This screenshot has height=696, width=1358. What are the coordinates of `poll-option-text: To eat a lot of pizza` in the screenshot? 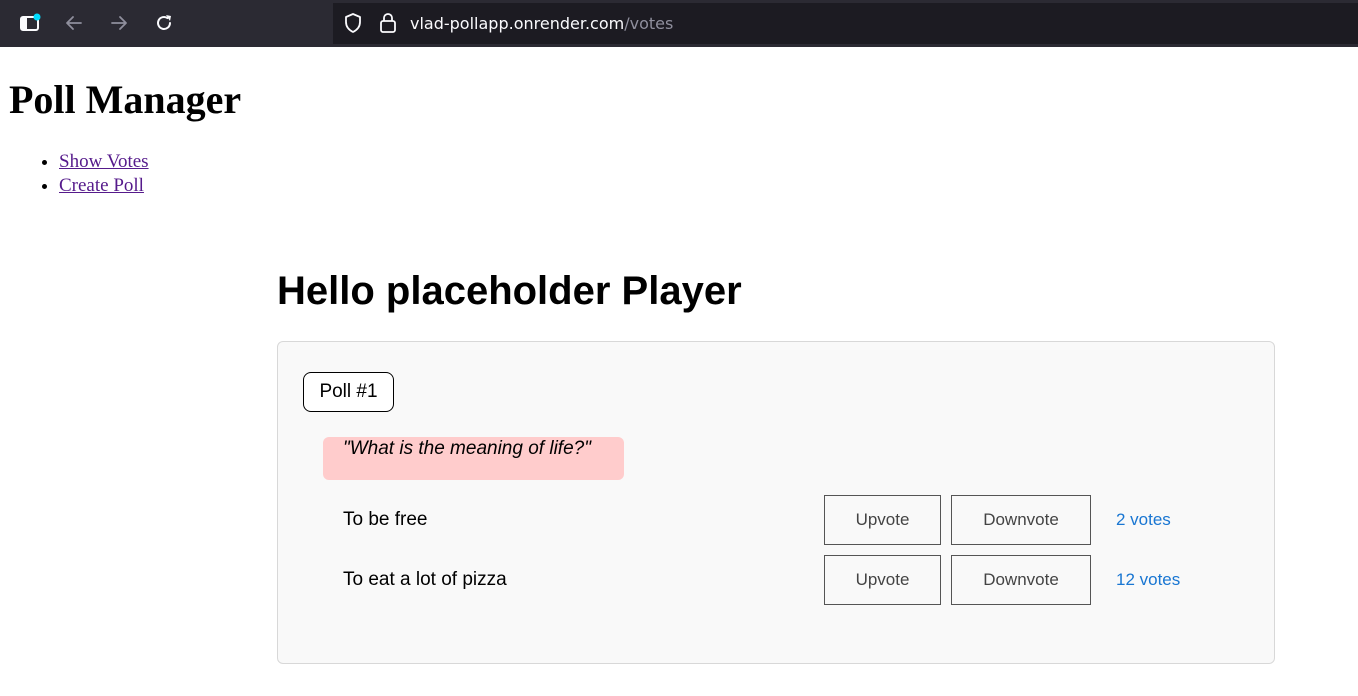 It's located at (425, 579).